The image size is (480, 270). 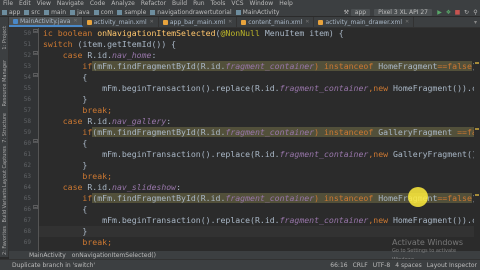 I want to click on tab-mainactivity: MainActivity.java ✕, so click(x=46, y=22).